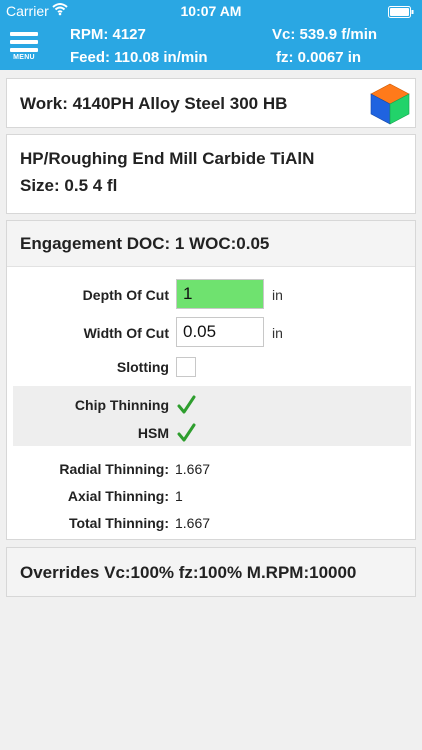 Image resolution: width=422 pixels, height=750 pixels. Describe the element at coordinates (69, 185) in the screenshot. I see `tool-size-title: Size: 0.5 4 fl` at that location.